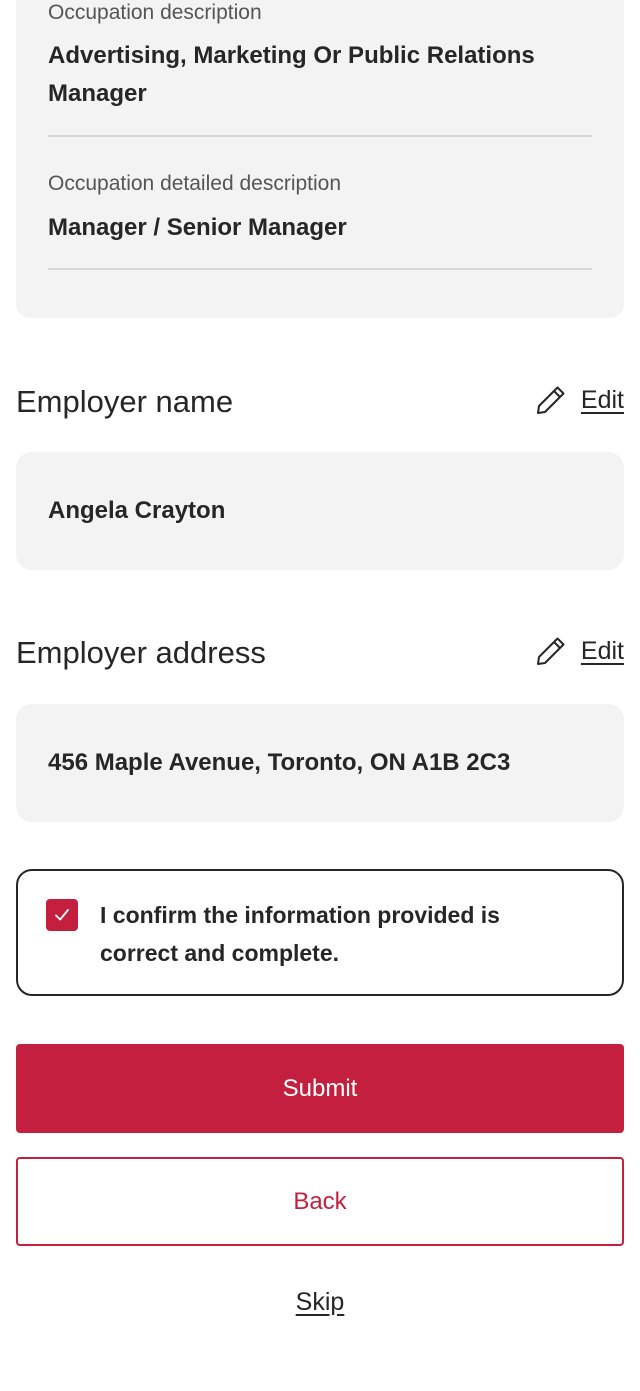 Image resolution: width=640 pixels, height=1391 pixels. I want to click on checkmark-icon, so click(62, 915).